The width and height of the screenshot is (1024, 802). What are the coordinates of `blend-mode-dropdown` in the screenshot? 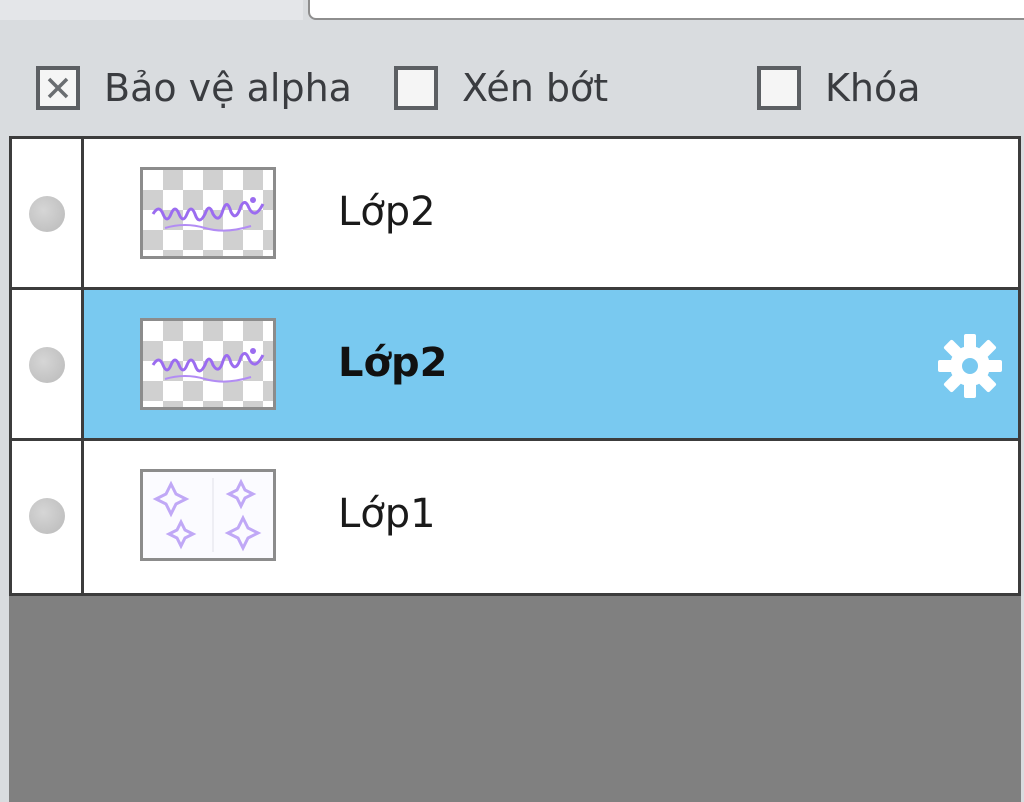 It's located at (666, 10).